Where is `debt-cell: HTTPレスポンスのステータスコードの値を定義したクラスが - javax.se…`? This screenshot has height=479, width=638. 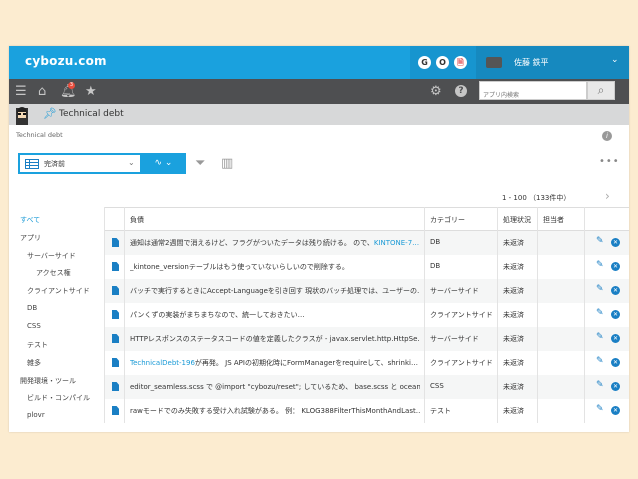 debt-cell: HTTPレスポンスのステータスコードの値を定義したクラスが - javax.se… is located at coordinates (275, 339).